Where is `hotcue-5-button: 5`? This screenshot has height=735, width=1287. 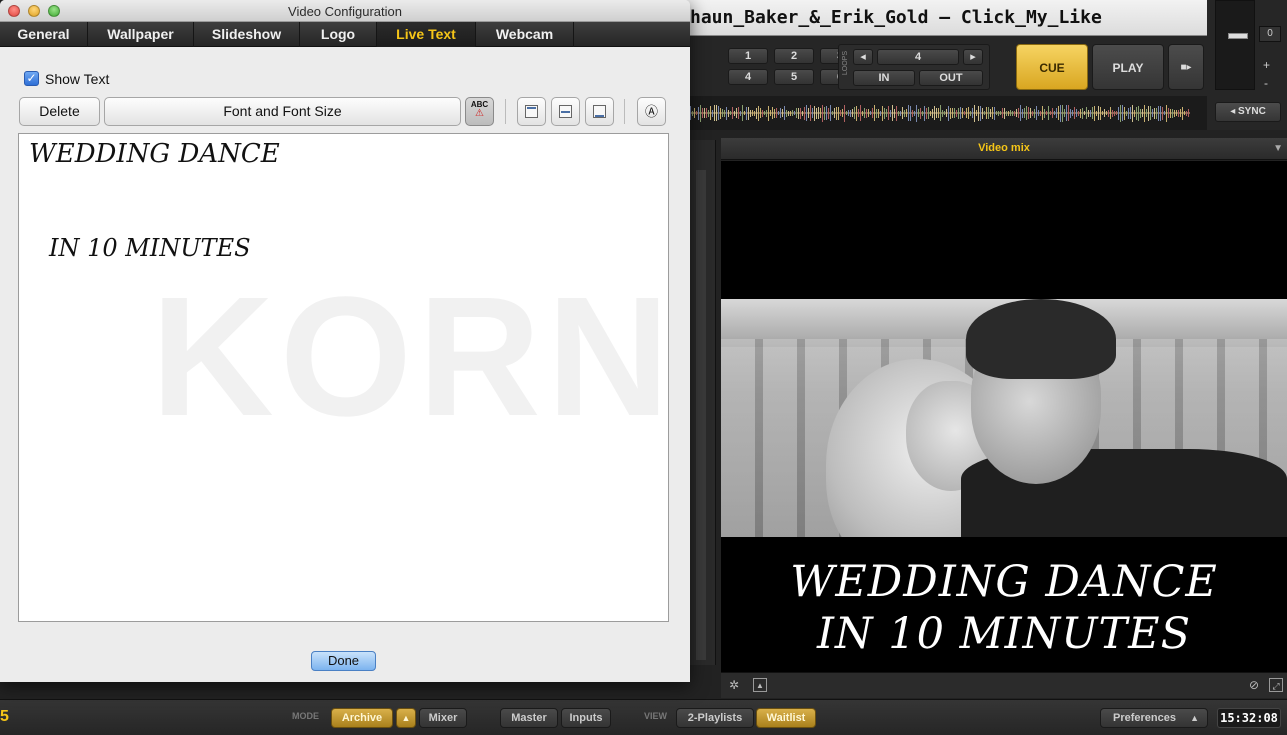 hotcue-5-button: 5 is located at coordinates (794, 77).